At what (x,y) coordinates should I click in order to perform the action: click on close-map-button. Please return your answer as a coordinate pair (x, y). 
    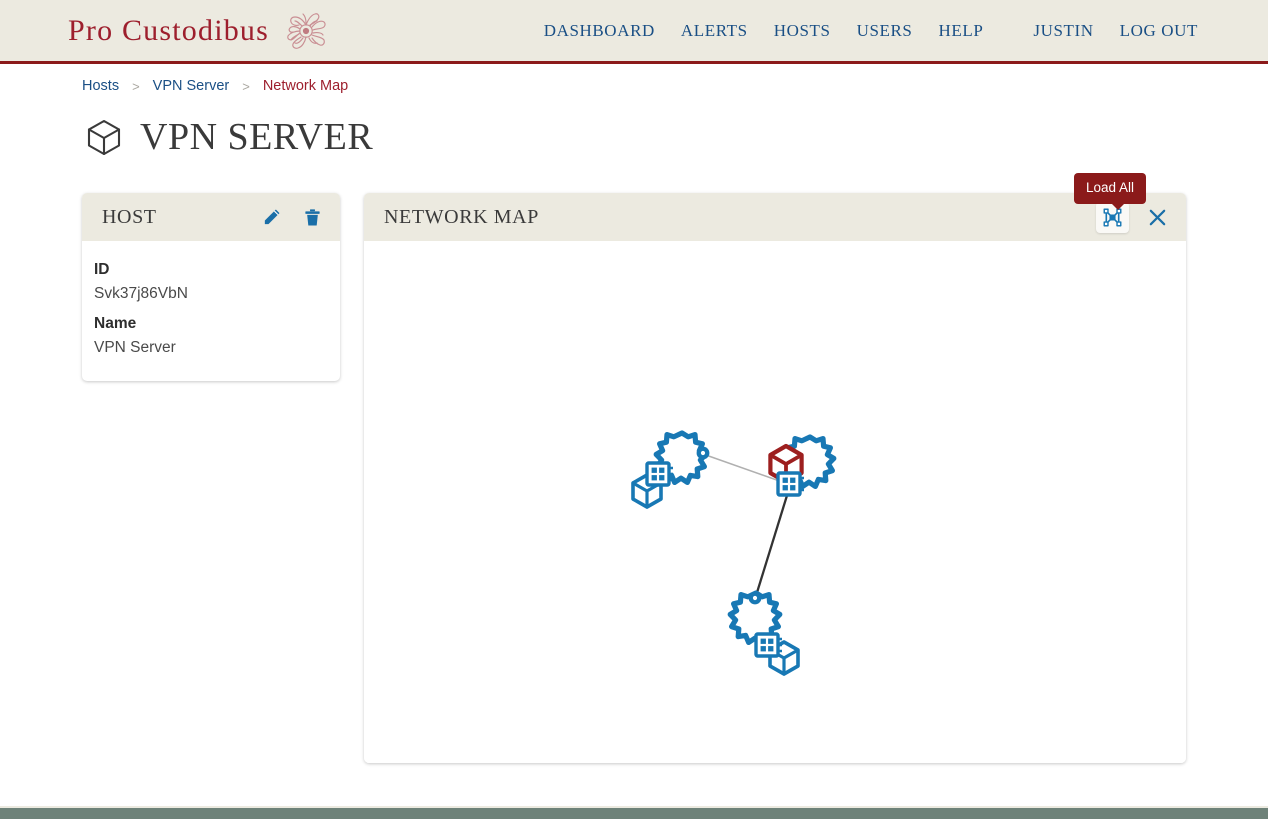
    Looking at the image, I should click on (1157, 217).